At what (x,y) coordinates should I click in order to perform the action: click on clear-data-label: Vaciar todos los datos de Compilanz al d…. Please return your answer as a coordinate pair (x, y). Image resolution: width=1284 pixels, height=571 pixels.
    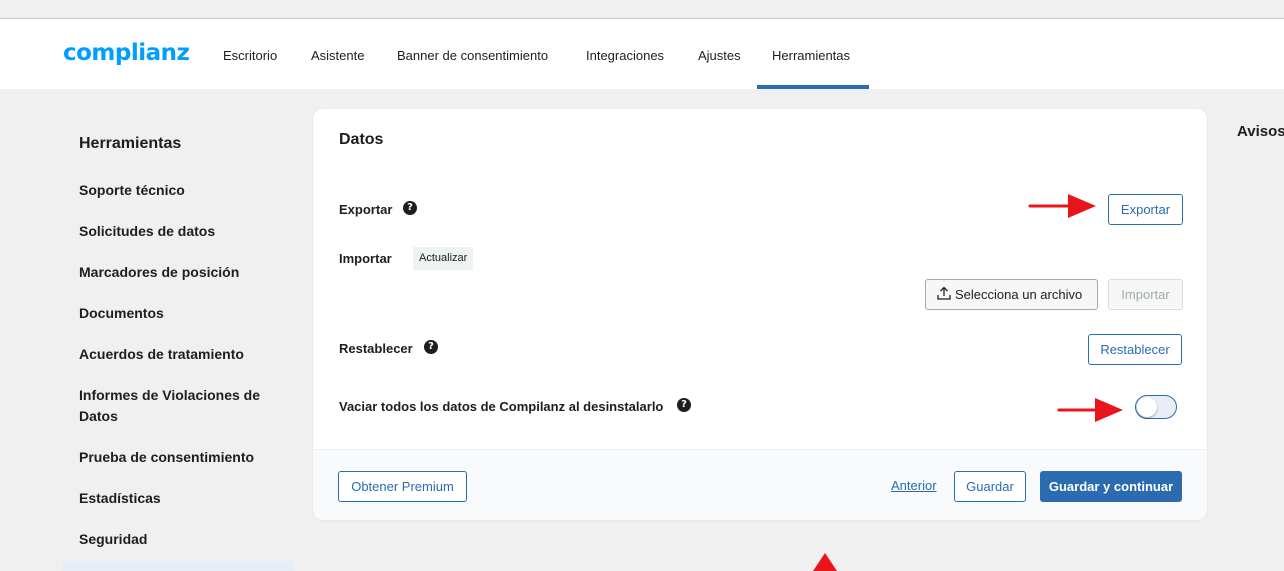
    Looking at the image, I should click on (501, 406).